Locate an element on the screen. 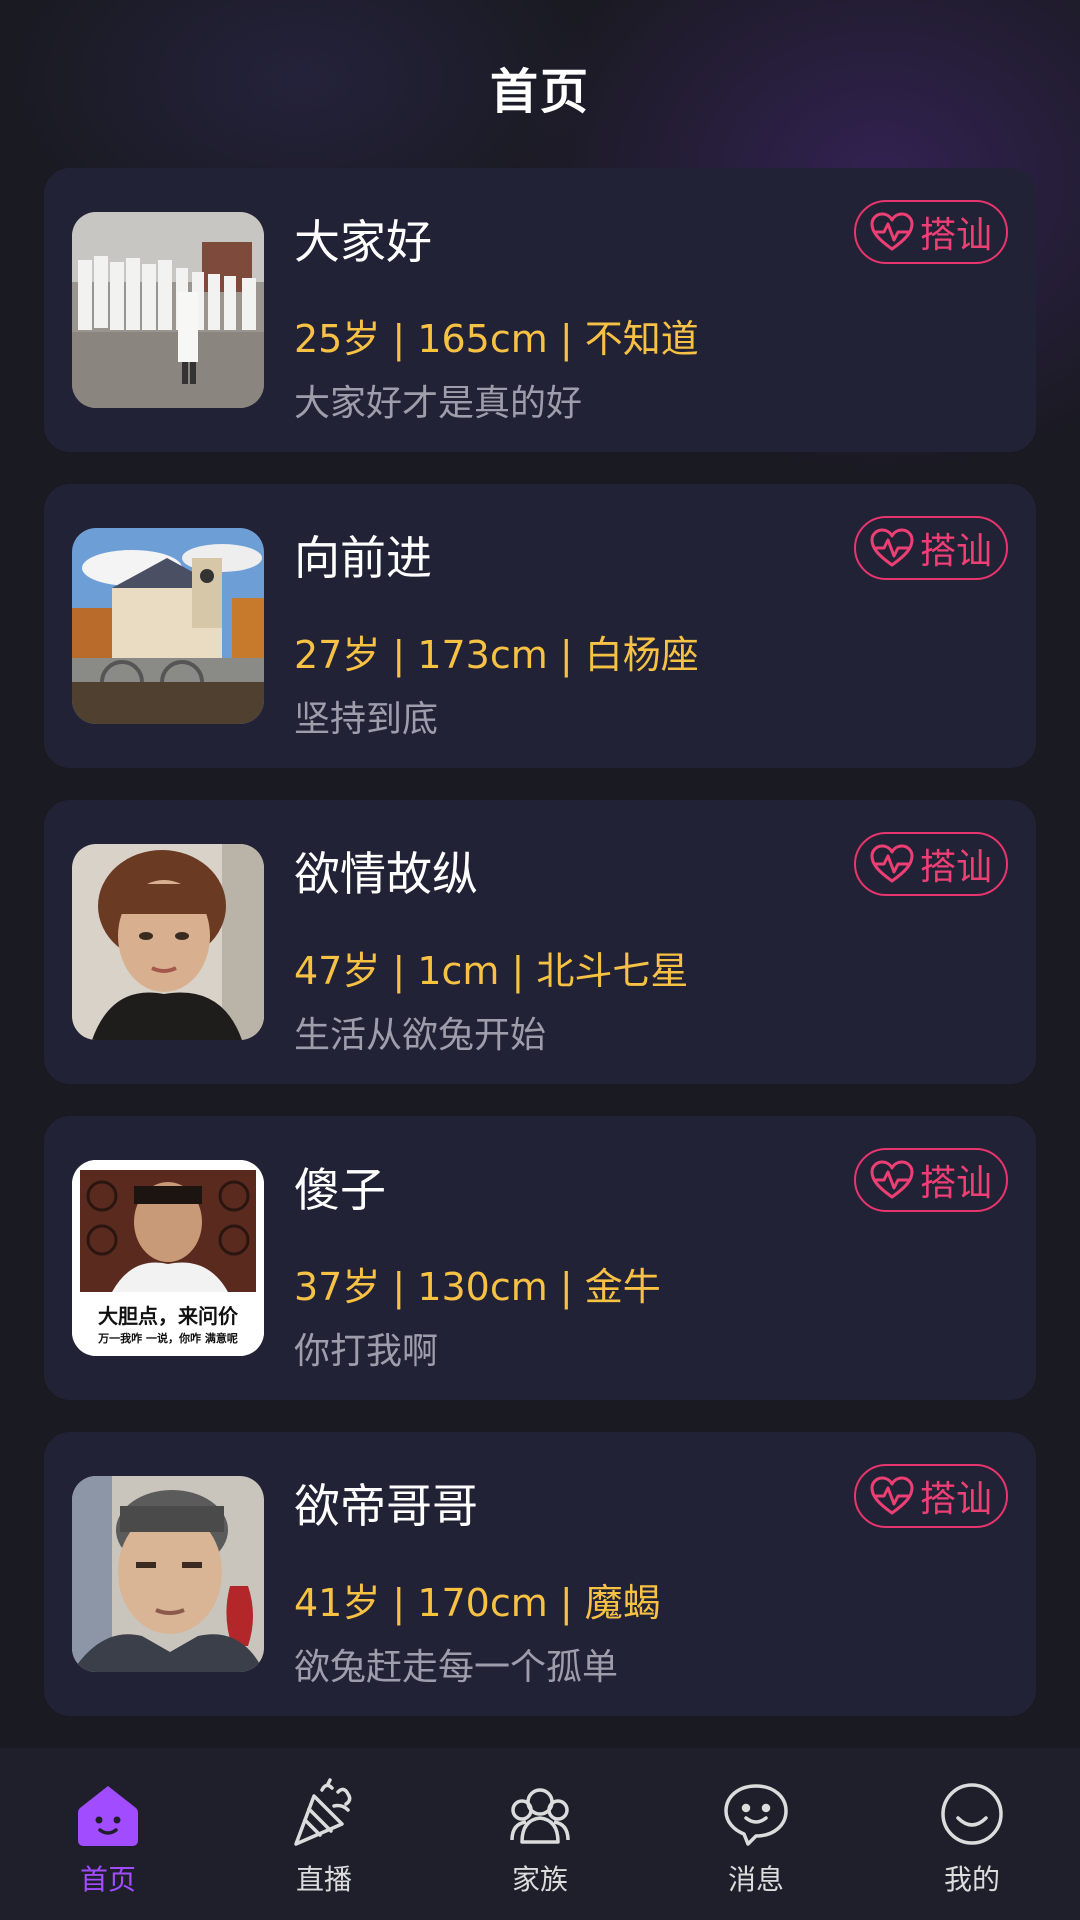 Image resolution: width=1080 pixels, height=1920 pixels. tab-live: 直播 is located at coordinates (324, 1823).